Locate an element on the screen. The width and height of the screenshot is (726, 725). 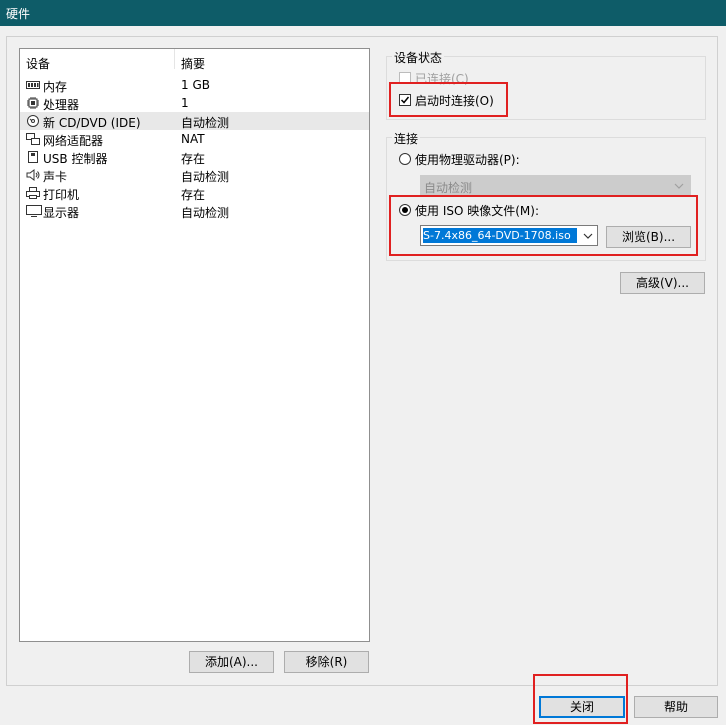
device-name: 显示器 is located at coordinates (61, 213).